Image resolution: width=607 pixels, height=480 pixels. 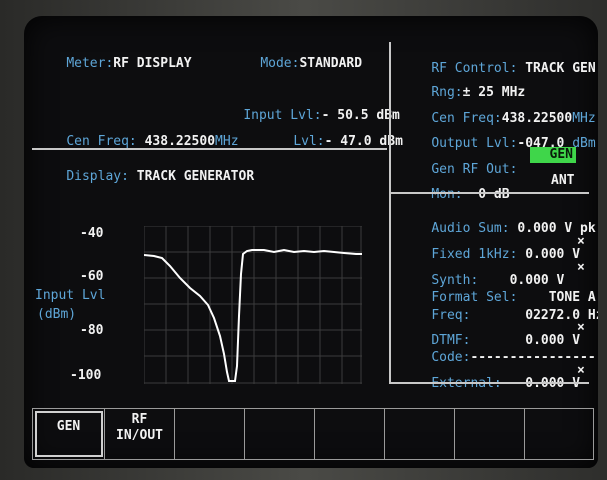 What do you see at coordinates (280, 63) in the screenshot?
I see `mode-label: Mode:` at bounding box center [280, 63].